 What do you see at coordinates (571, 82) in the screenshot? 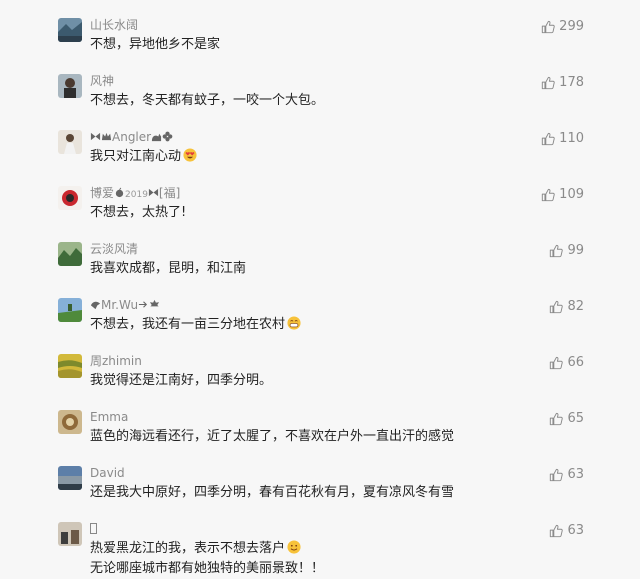
I see `like-count: 178` at bounding box center [571, 82].